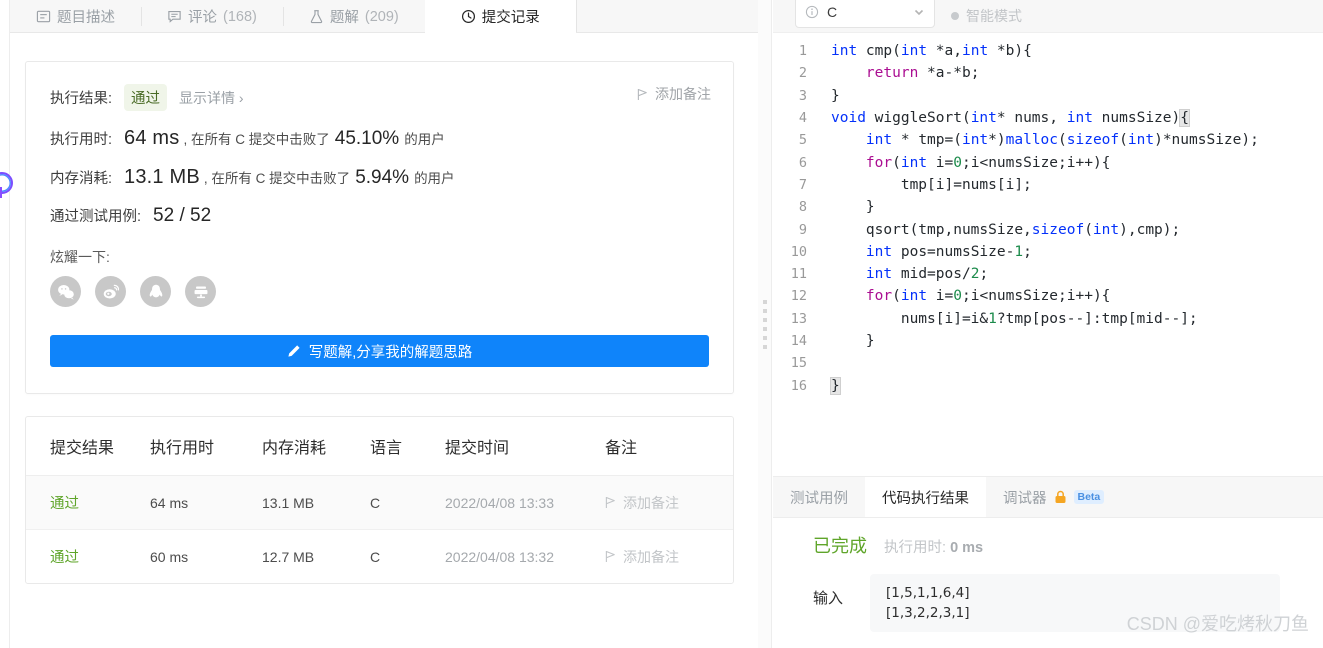 This screenshot has width=1323, height=648. Describe the element at coordinates (424, 139) in the screenshot. I see `runtime-suffix: 的用户` at that location.